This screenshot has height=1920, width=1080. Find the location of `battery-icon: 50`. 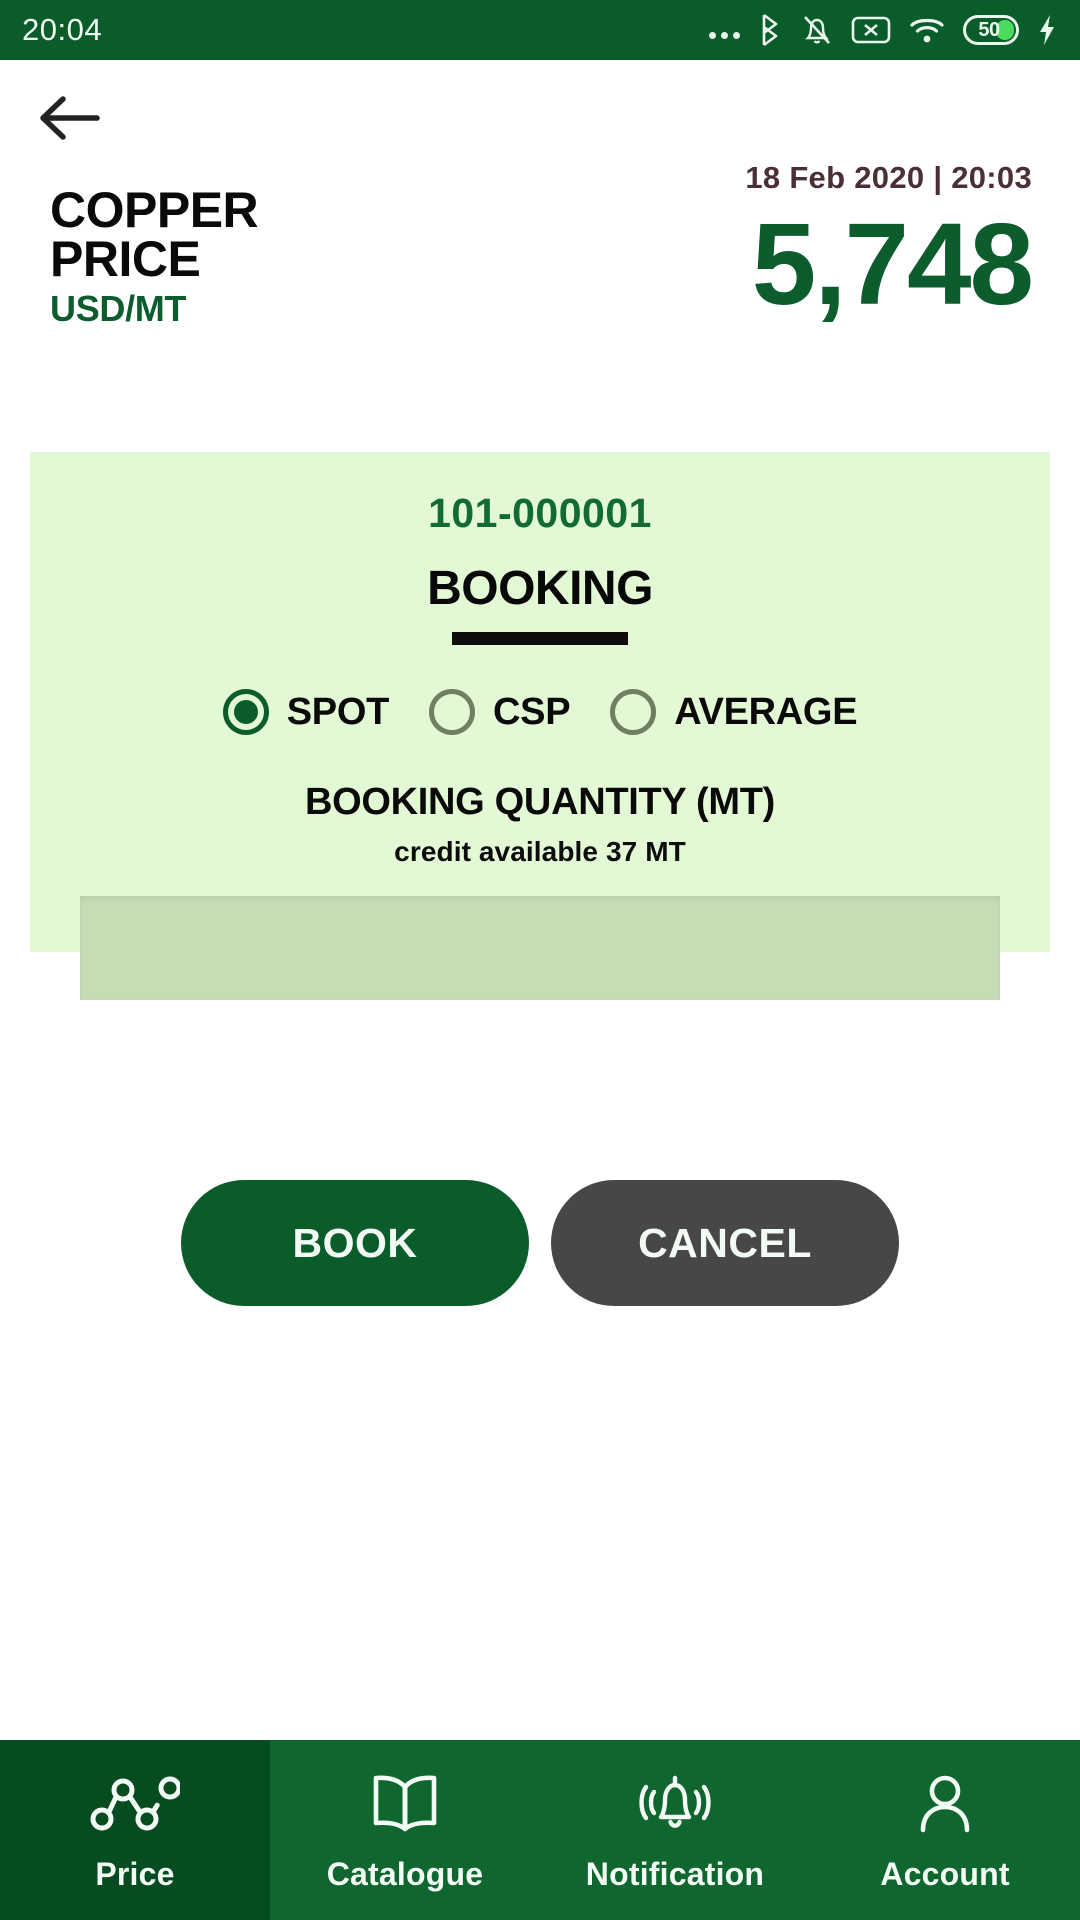

battery-icon: 50 is located at coordinates (991, 30).